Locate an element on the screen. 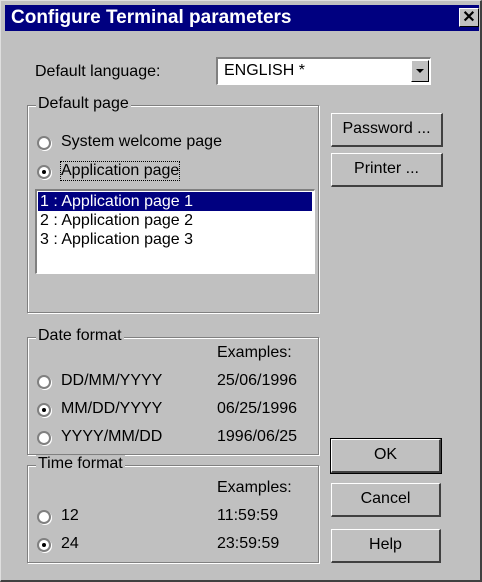  ok-button-label: OK is located at coordinates (385, 454).